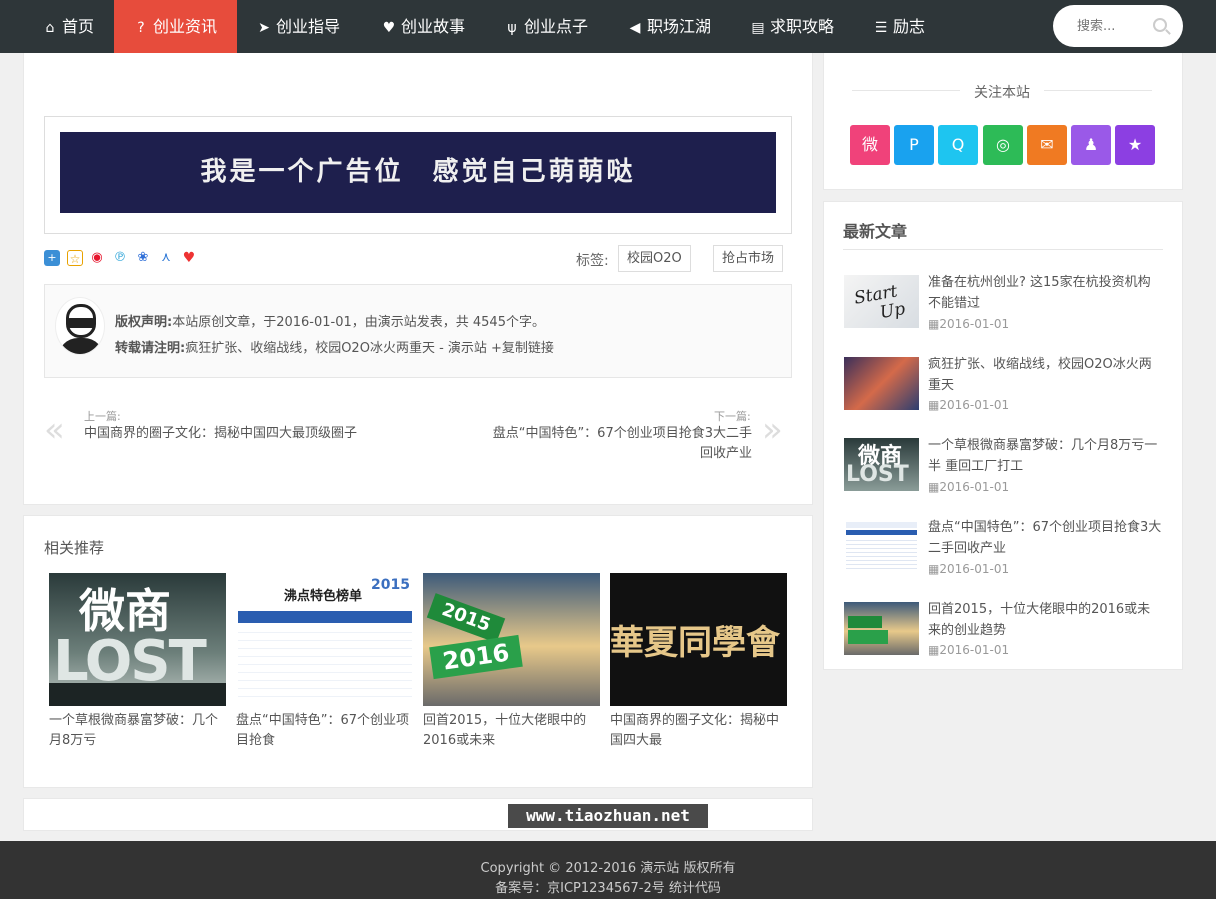 The height and width of the screenshot is (899, 1216). Describe the element at coordinates (512, 28) in the screenshot. I see `cutlery-icon: ψ` at that location.